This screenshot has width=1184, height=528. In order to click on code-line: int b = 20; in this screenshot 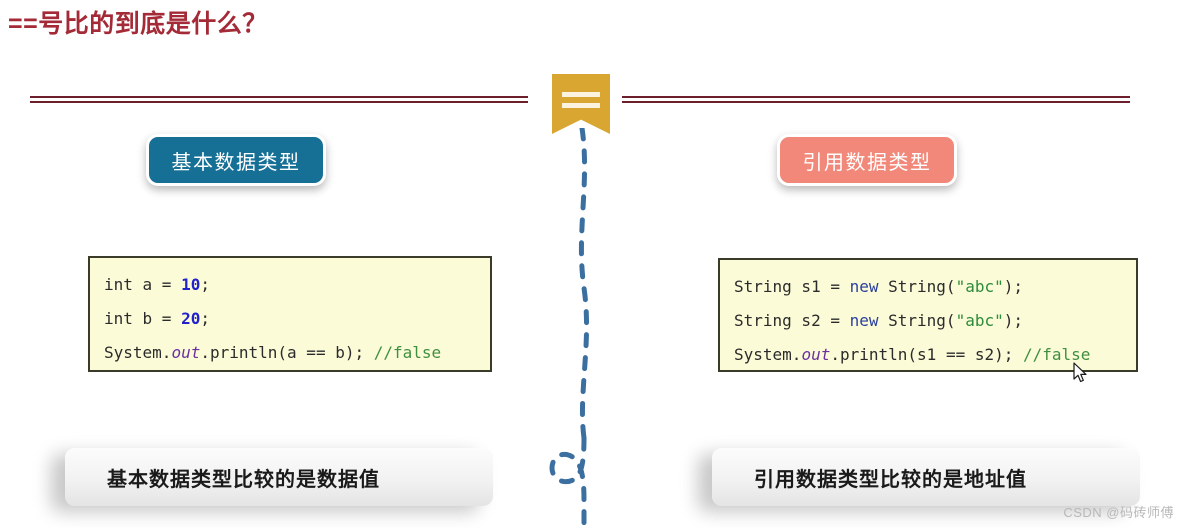, I will do `click(297, 319)`.